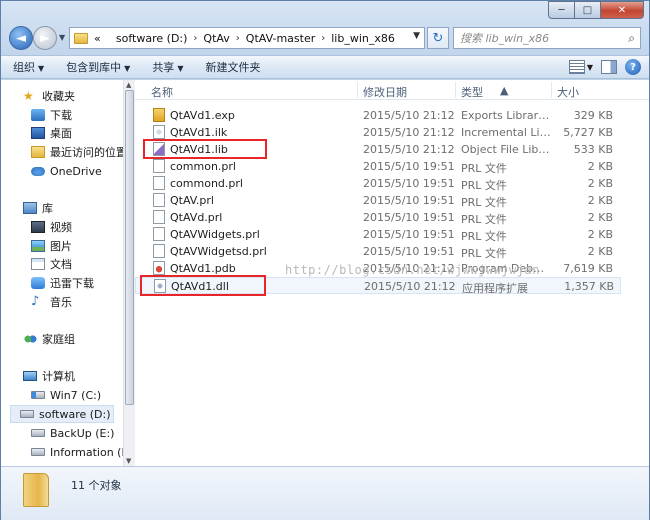  I want to click on file-date: 2015/5/10 21:12, so click(409, 149).